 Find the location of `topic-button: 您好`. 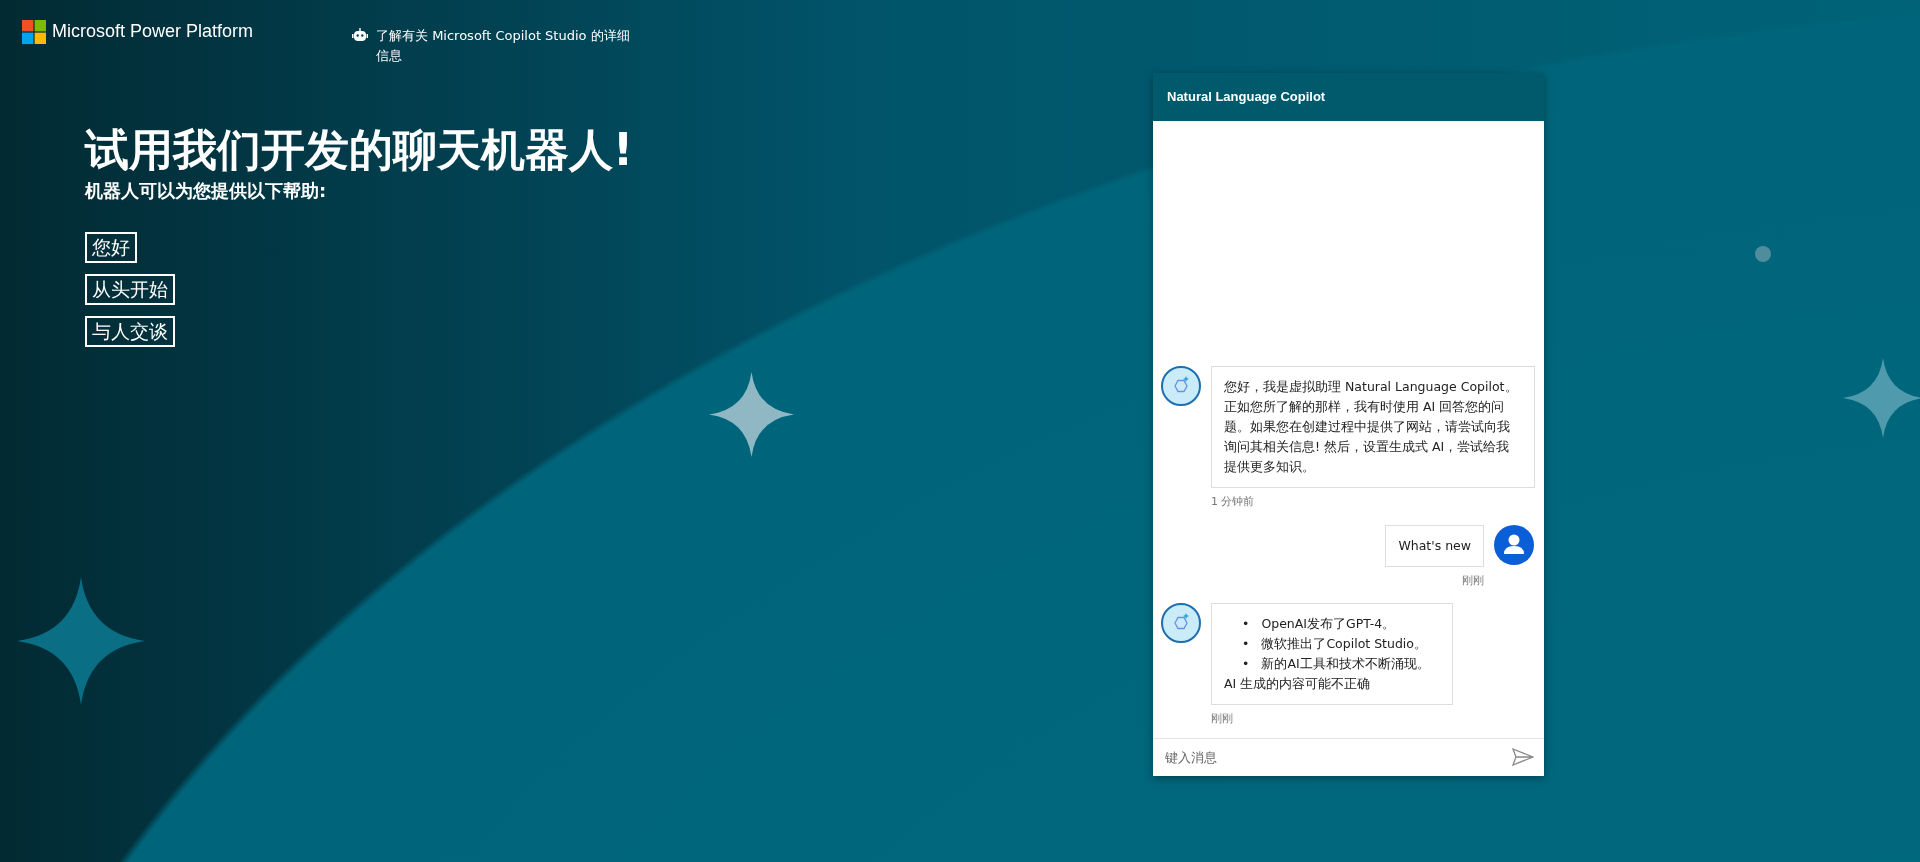

topic-button: 您好 is located at coordinates (111, 247).